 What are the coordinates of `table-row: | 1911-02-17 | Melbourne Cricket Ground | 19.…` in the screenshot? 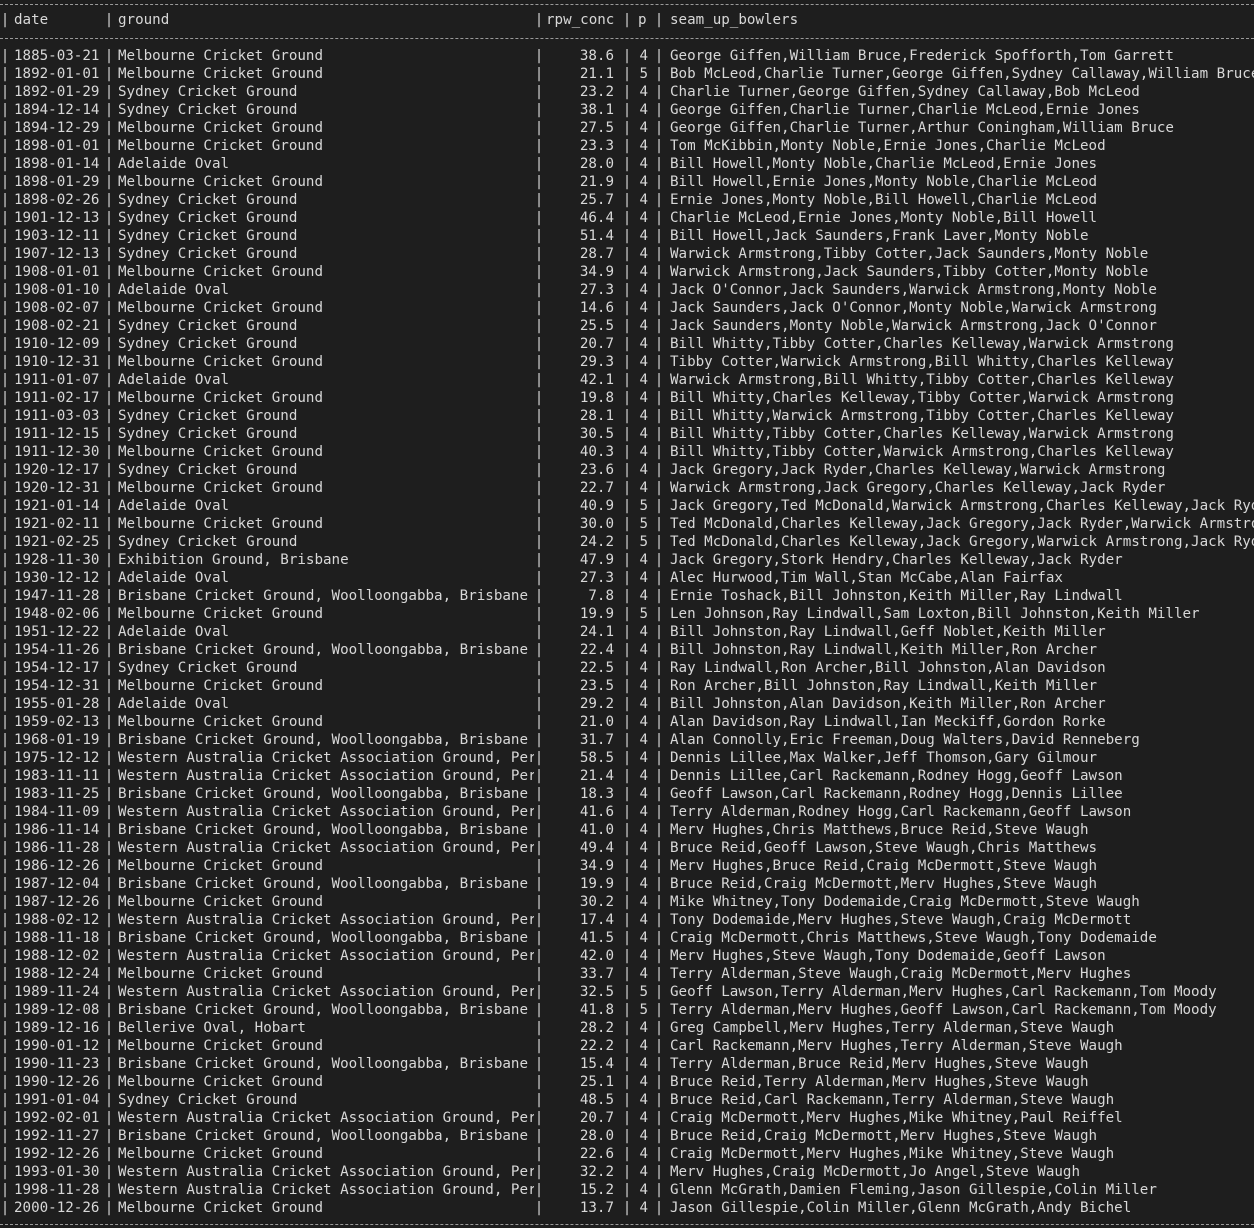 It's located at (627, 398).